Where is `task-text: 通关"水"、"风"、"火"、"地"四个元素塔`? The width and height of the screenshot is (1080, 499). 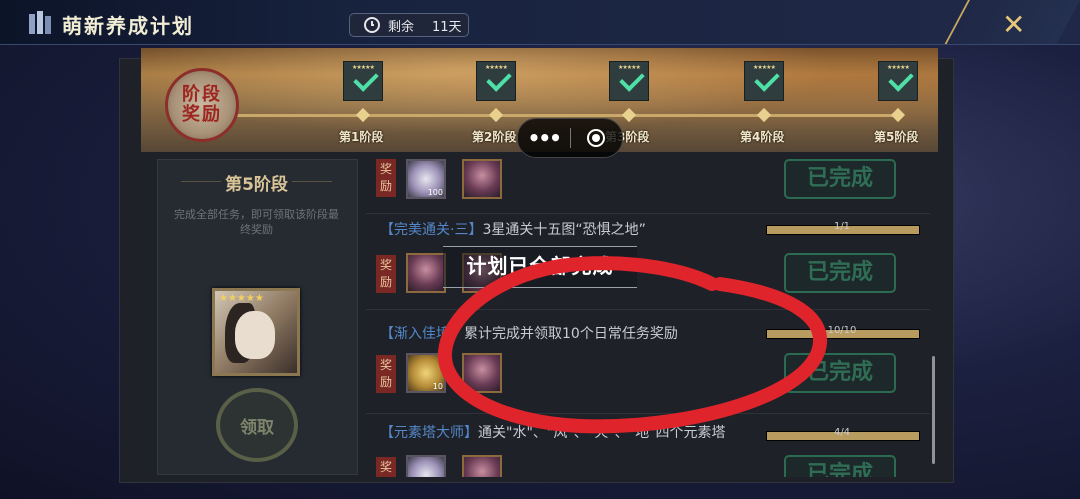 task-text: 通关"水"、"风"、"火"、"地"四个元素塔 is located at coordinates (602, 433).